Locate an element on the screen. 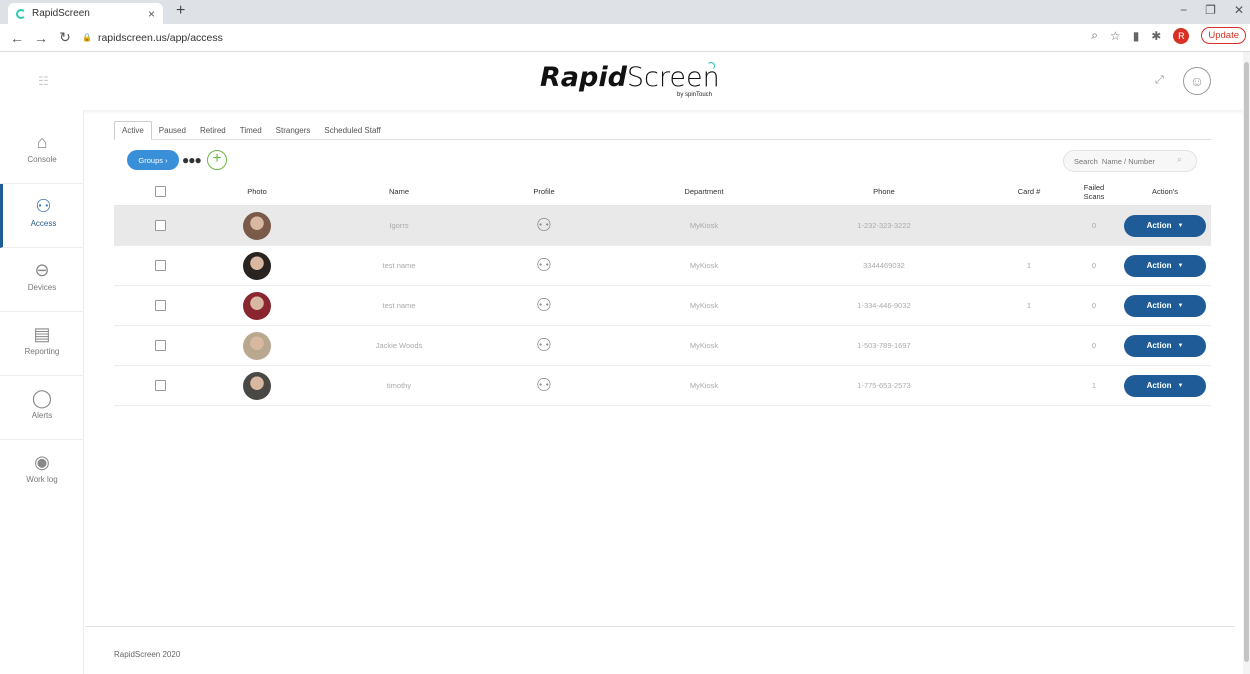  sidebar-item-alerts: ◯ Alerts is located at coordinates (42, 408).